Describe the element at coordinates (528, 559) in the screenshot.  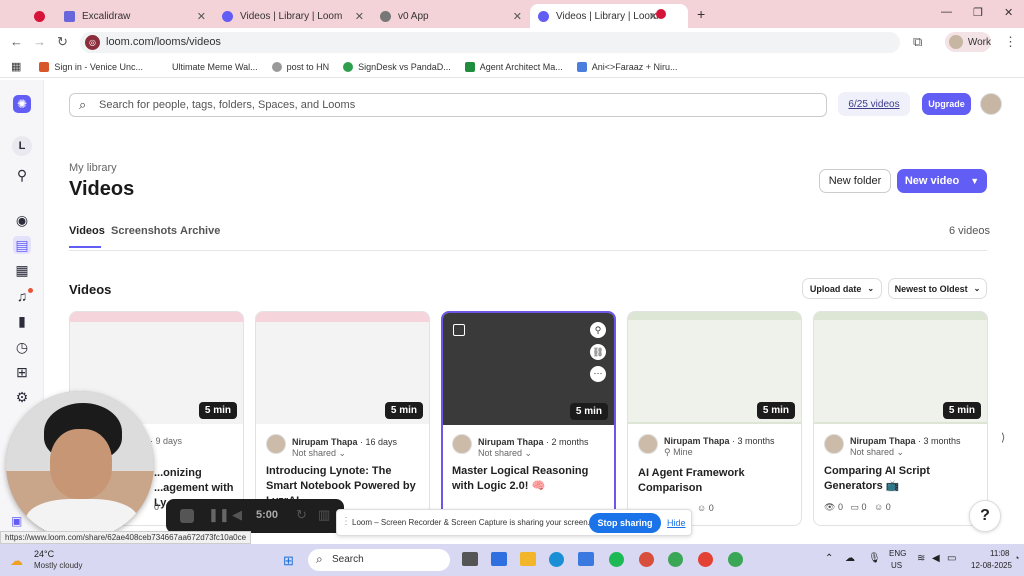
I see `file-explorer-icon` at that location.